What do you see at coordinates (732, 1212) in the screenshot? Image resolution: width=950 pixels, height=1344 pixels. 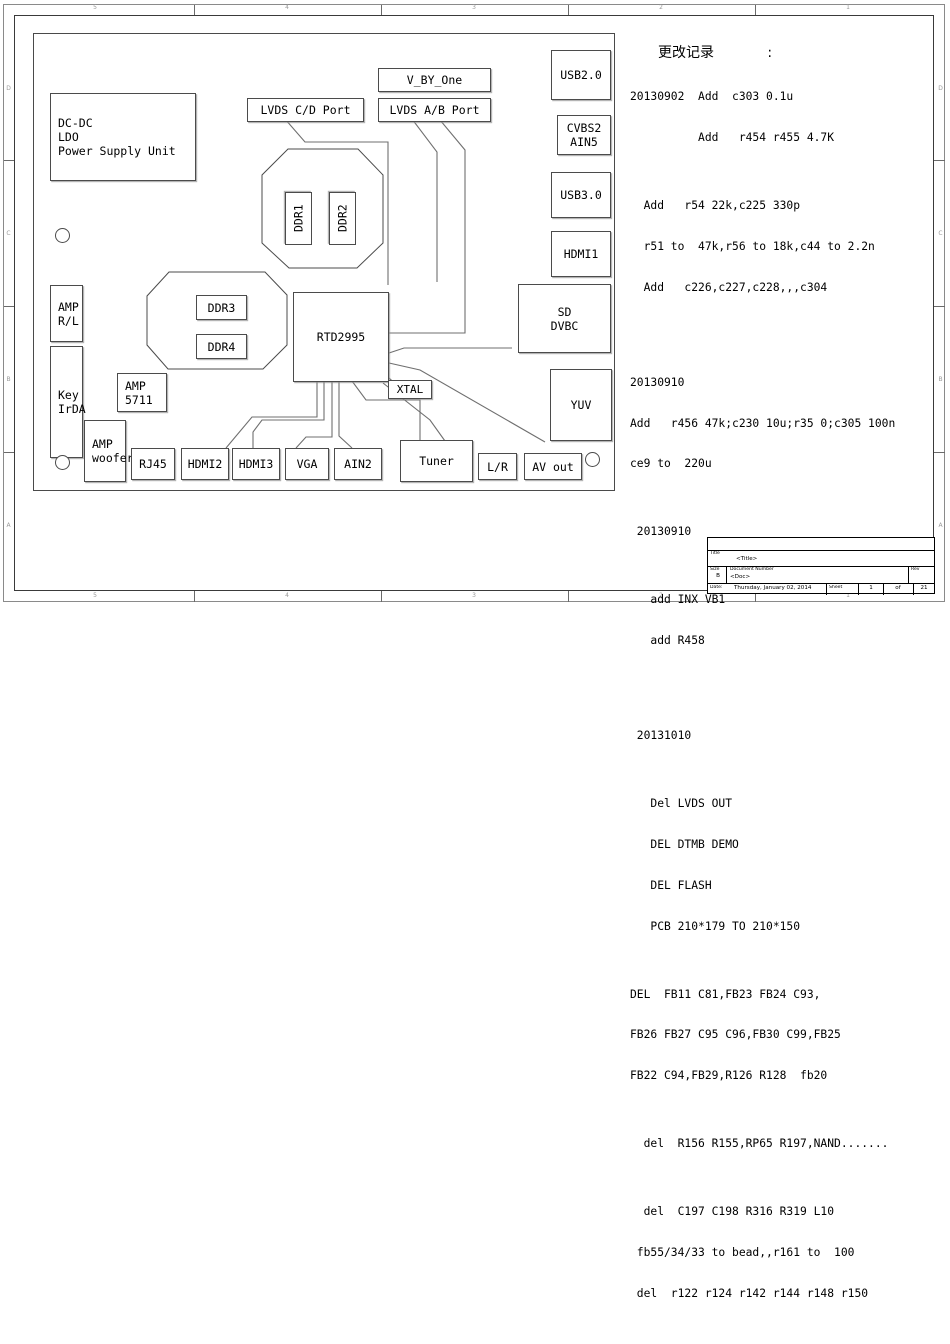 I see `note-line-31: del C197 C198 R316 R319 L10` at bounding box center [732, 1212].